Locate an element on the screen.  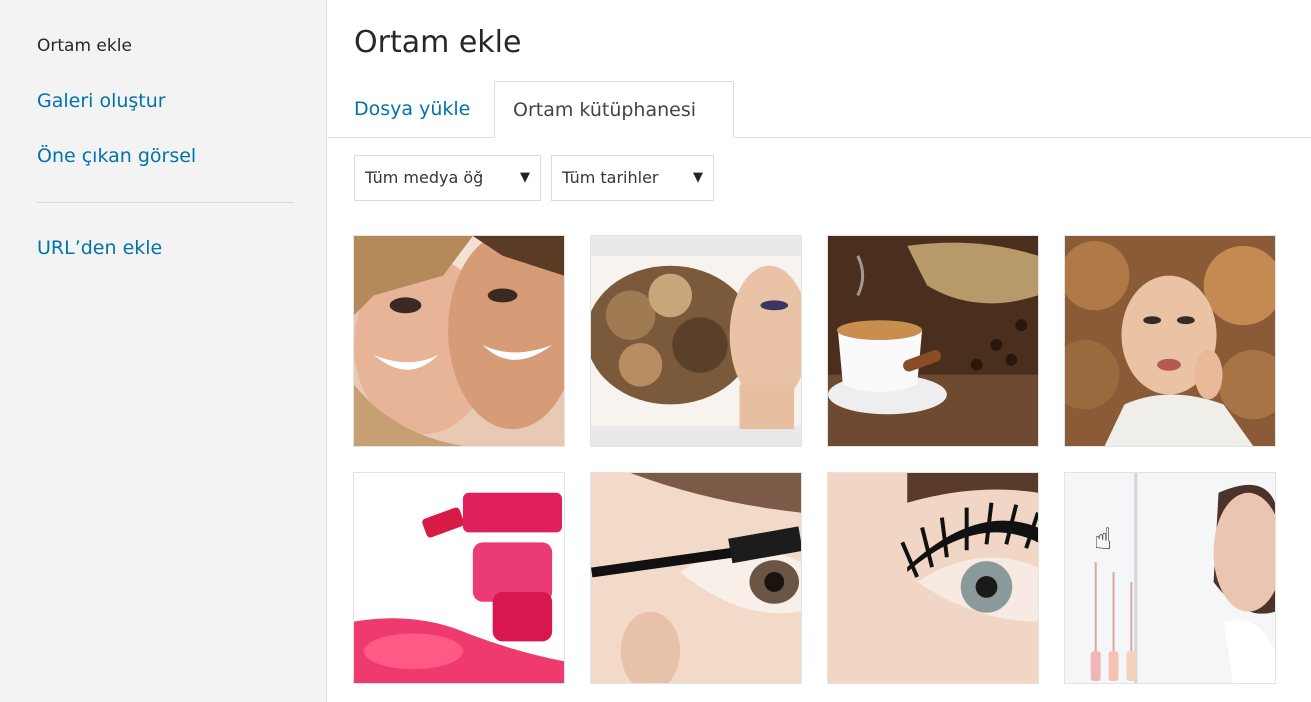
thumbnail-image-coffee-cup is located at coordinates (933, 341).